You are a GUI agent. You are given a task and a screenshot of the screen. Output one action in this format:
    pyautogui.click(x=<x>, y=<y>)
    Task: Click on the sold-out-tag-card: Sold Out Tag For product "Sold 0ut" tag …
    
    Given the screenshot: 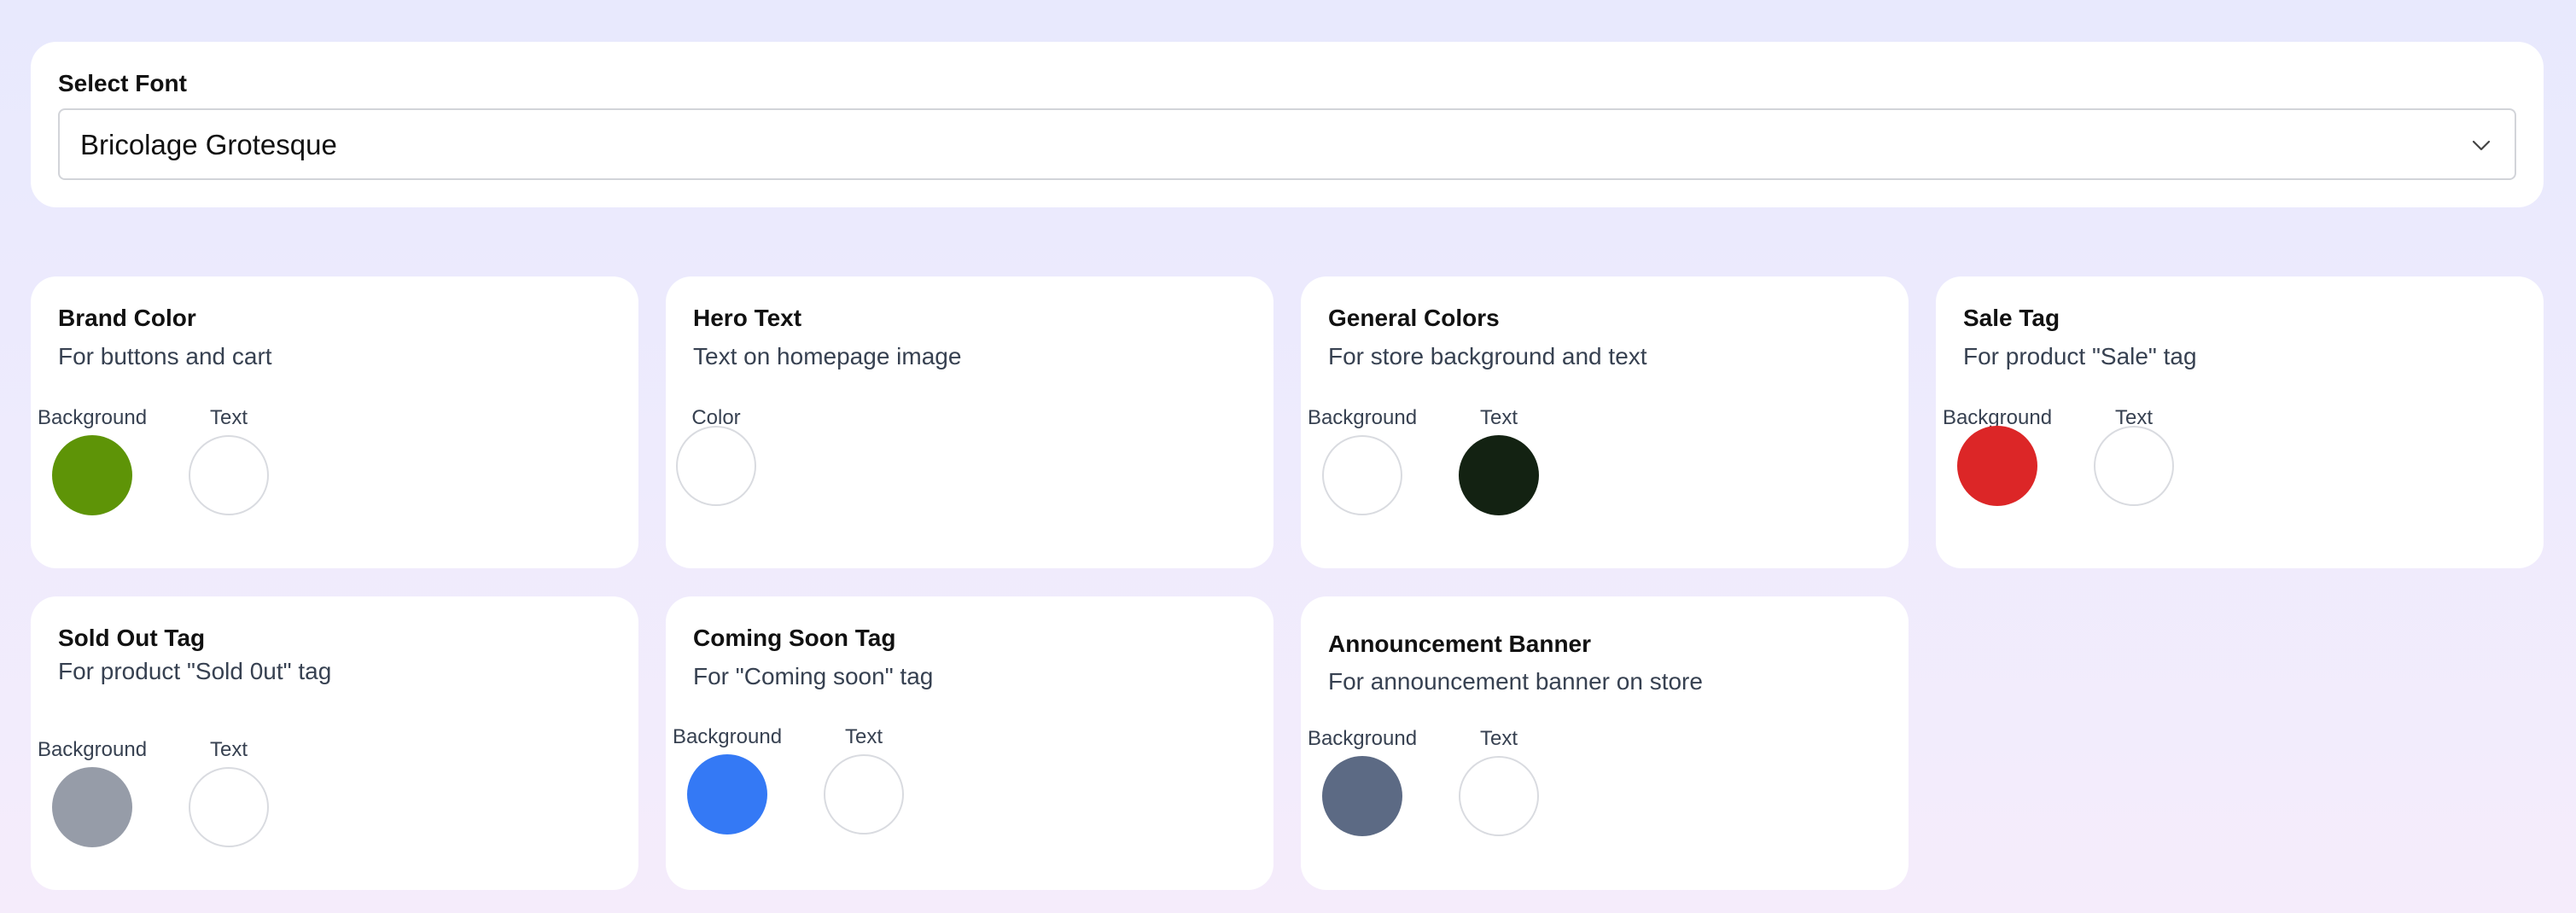 What is the action you would take?
    pyautogui.click(x=334, y=743)
    